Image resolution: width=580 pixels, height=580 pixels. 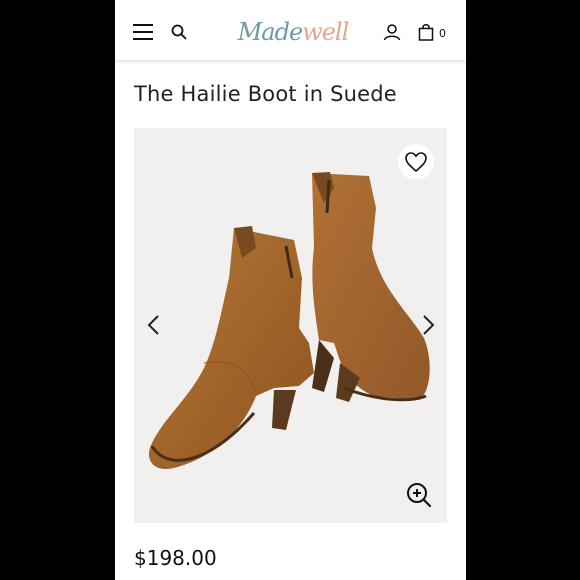 What do you see at coordinates (392, 32) in the screenshot?
I see `account-icon` at bounding box center [392, 32].